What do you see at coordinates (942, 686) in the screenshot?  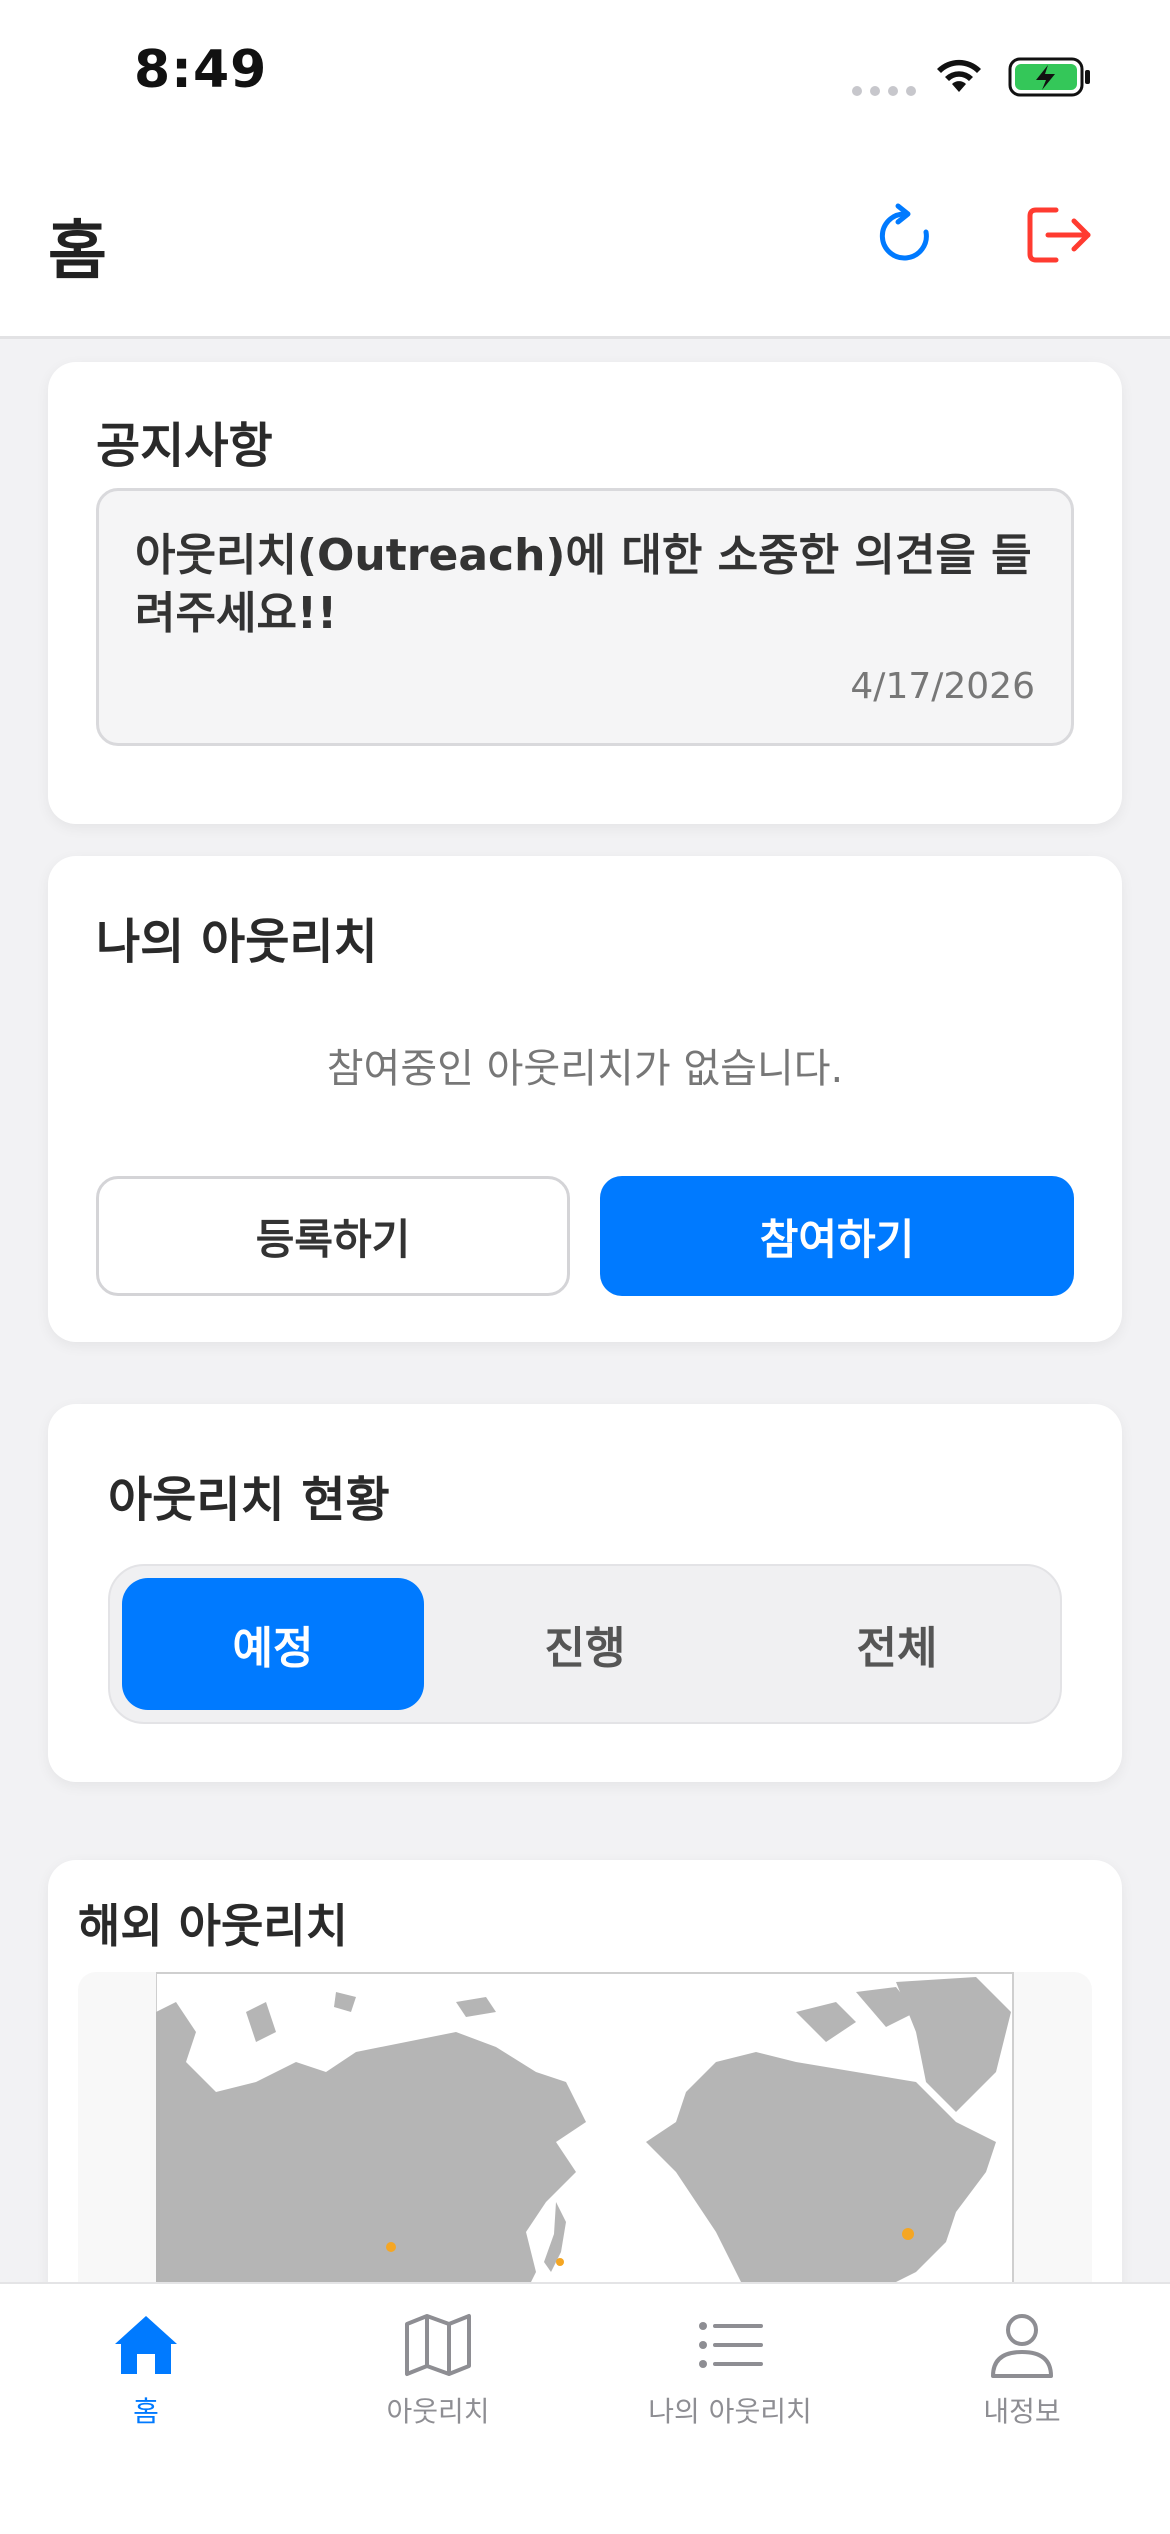 I see `notice-date: 4/17/2026` at bounding box center [942, 686].